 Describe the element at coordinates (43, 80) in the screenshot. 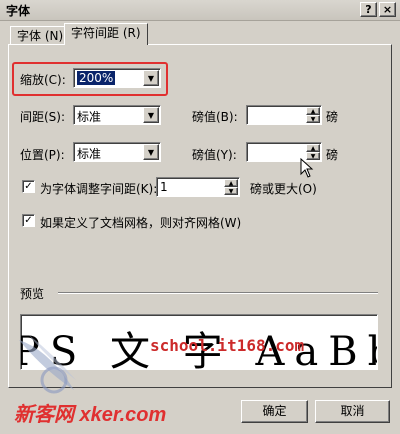

I see `scale-label: 缩放(C):` at that location.